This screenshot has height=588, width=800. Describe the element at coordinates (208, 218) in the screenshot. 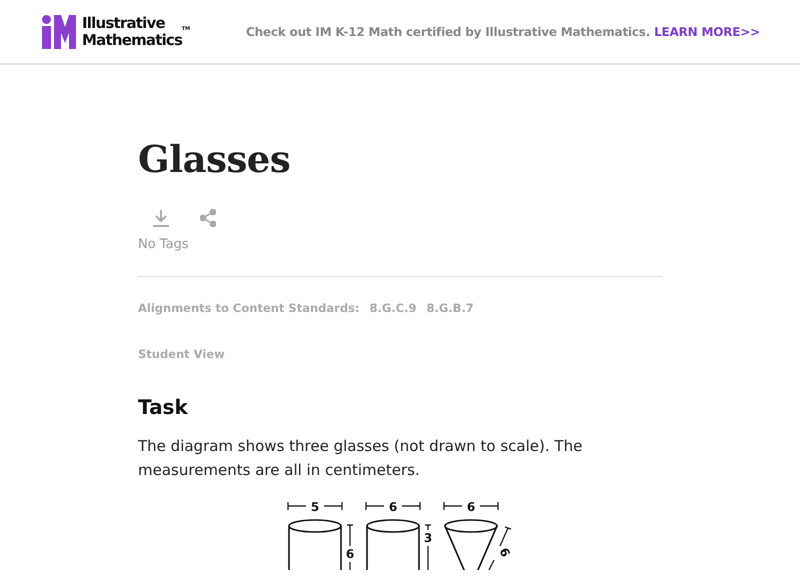

I see `share-icon` at that location.